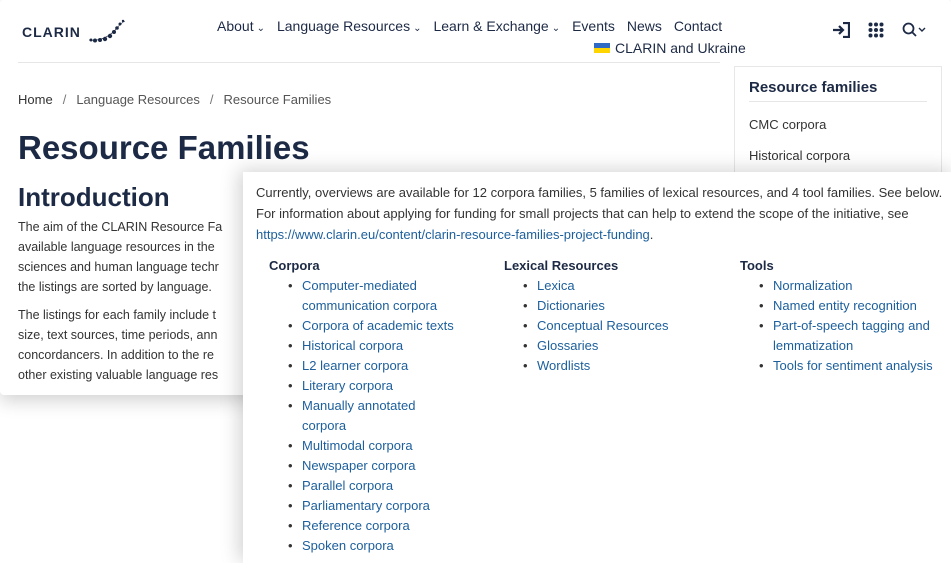 The height and width of the screenshot is (563, 951). I want to click on nav-item-label: About, so click(235, 26).